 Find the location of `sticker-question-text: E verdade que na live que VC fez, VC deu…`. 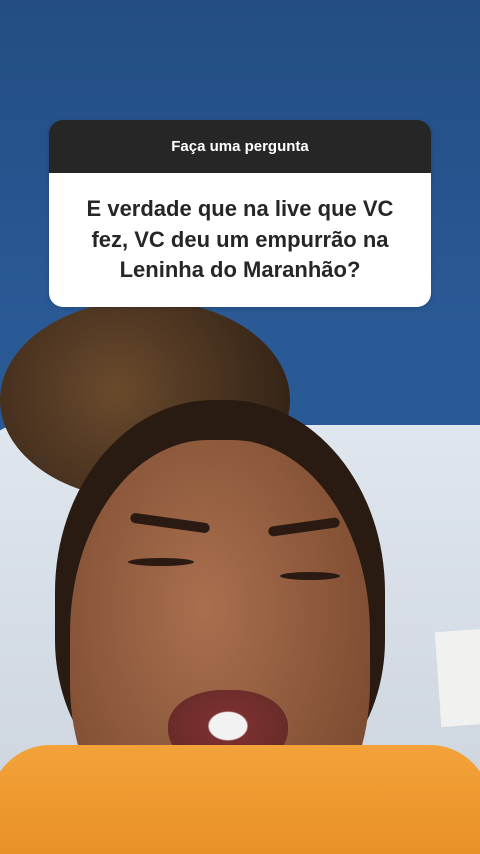

sticker-question-text: E verdade que na live que VC fez, VC deu… is located at coordinates (240, 239).